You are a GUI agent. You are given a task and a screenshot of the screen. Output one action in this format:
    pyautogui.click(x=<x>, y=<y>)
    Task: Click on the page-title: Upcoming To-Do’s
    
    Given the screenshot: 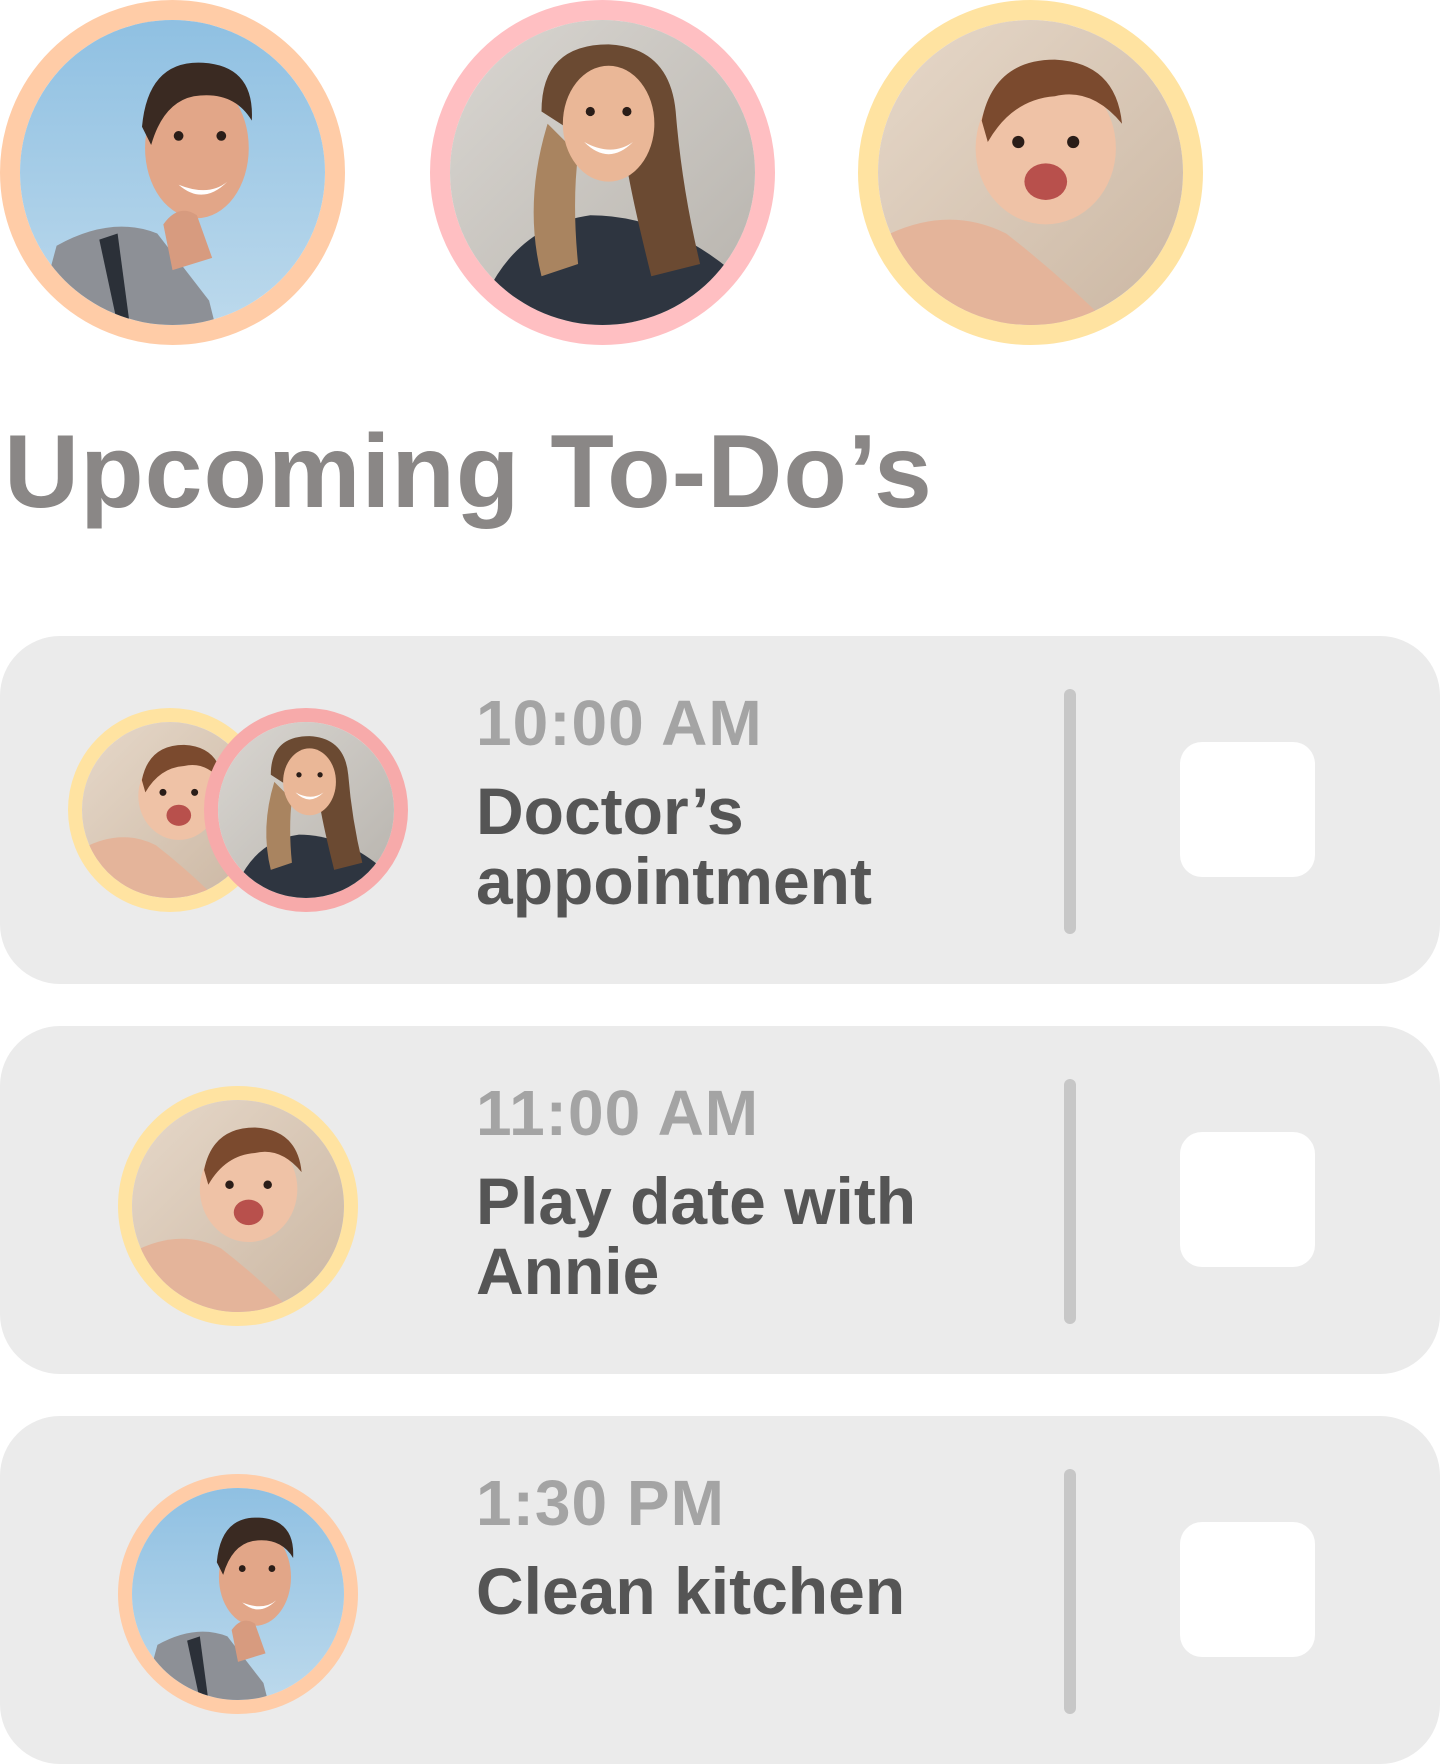 What is the action you would take?
    pyautogui.click(x=468, y=472)
    